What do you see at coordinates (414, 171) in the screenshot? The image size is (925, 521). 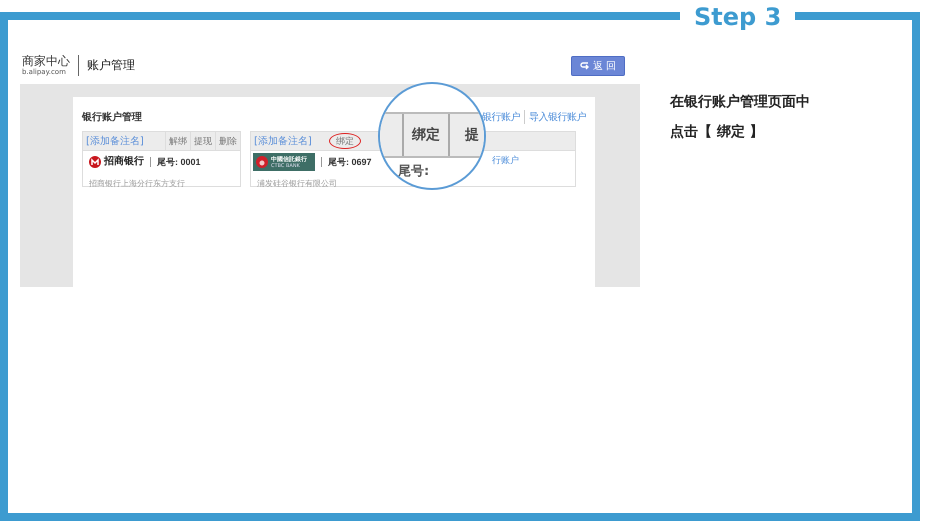 I see `zoomed-tail-label: 尾号:` at bounding box center [414, 171].